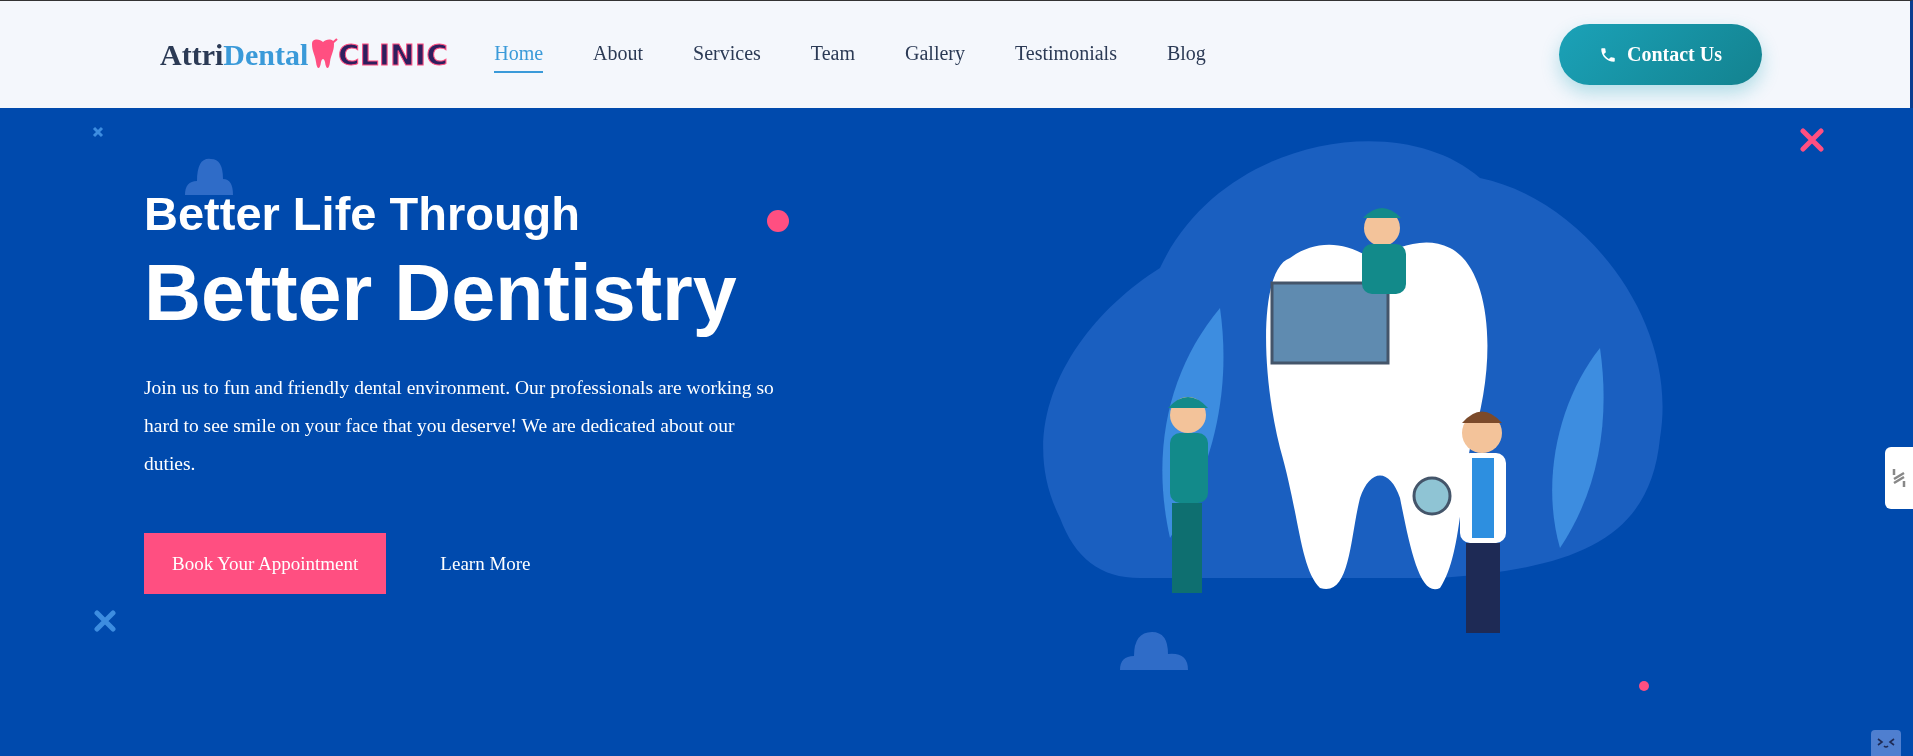 This screenshot has height=756, width=1913. Describe the element at coordinates (1066, 54) in the screenshot. I see `nav-link: Testimonials` at that location.